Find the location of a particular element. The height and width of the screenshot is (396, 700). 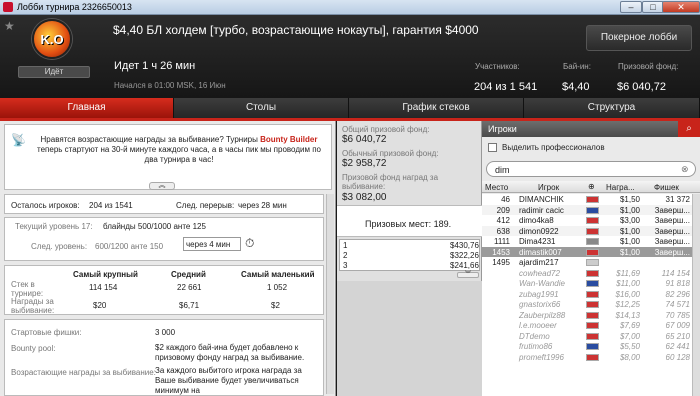

player-chips: 60 128 is located at coordinates (677, 357).